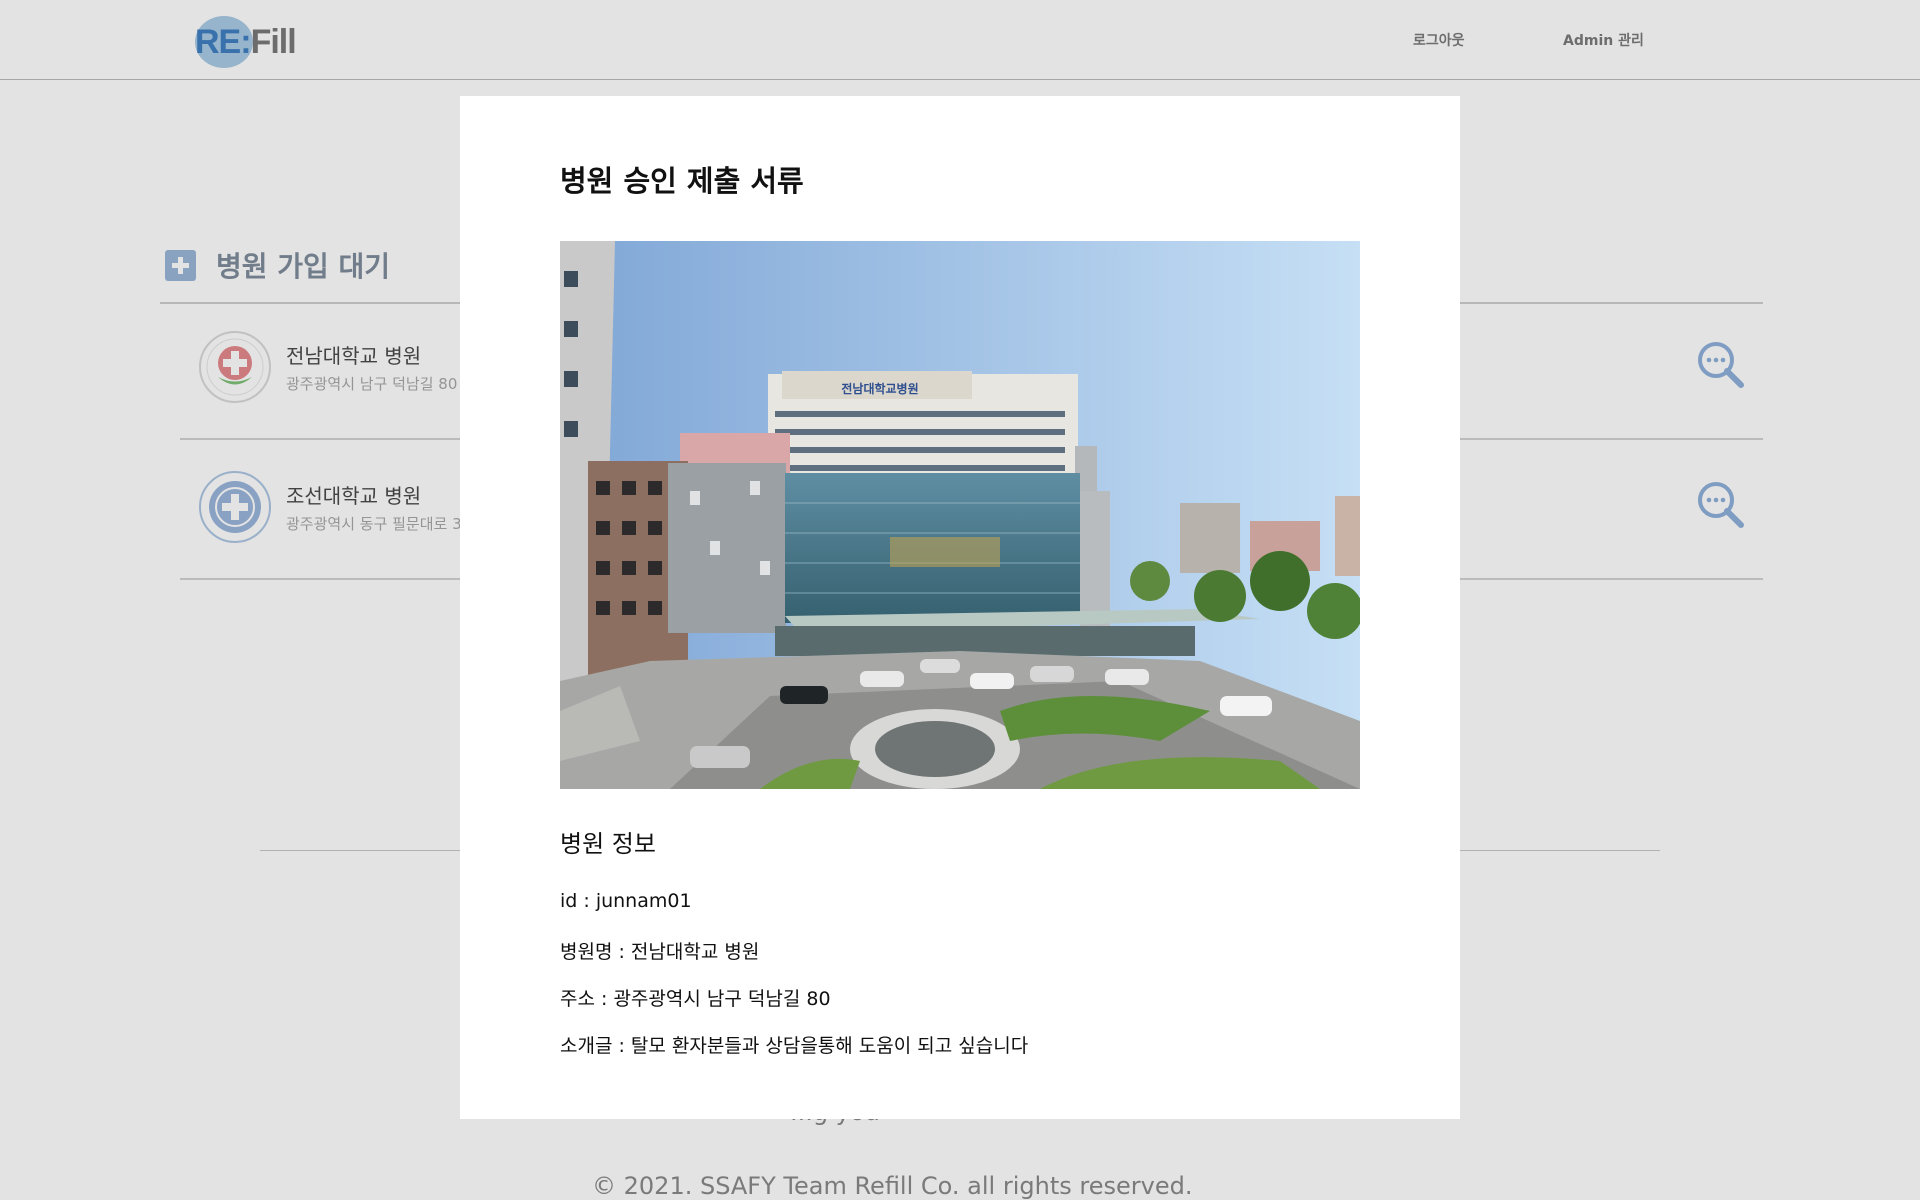 This screenshot has width=1920, height=1200. What do you see at coordinates (608, 844) in the screenshot?
I see `hospital-info-heading: 병원 정보` at bounding box center [608, 844].